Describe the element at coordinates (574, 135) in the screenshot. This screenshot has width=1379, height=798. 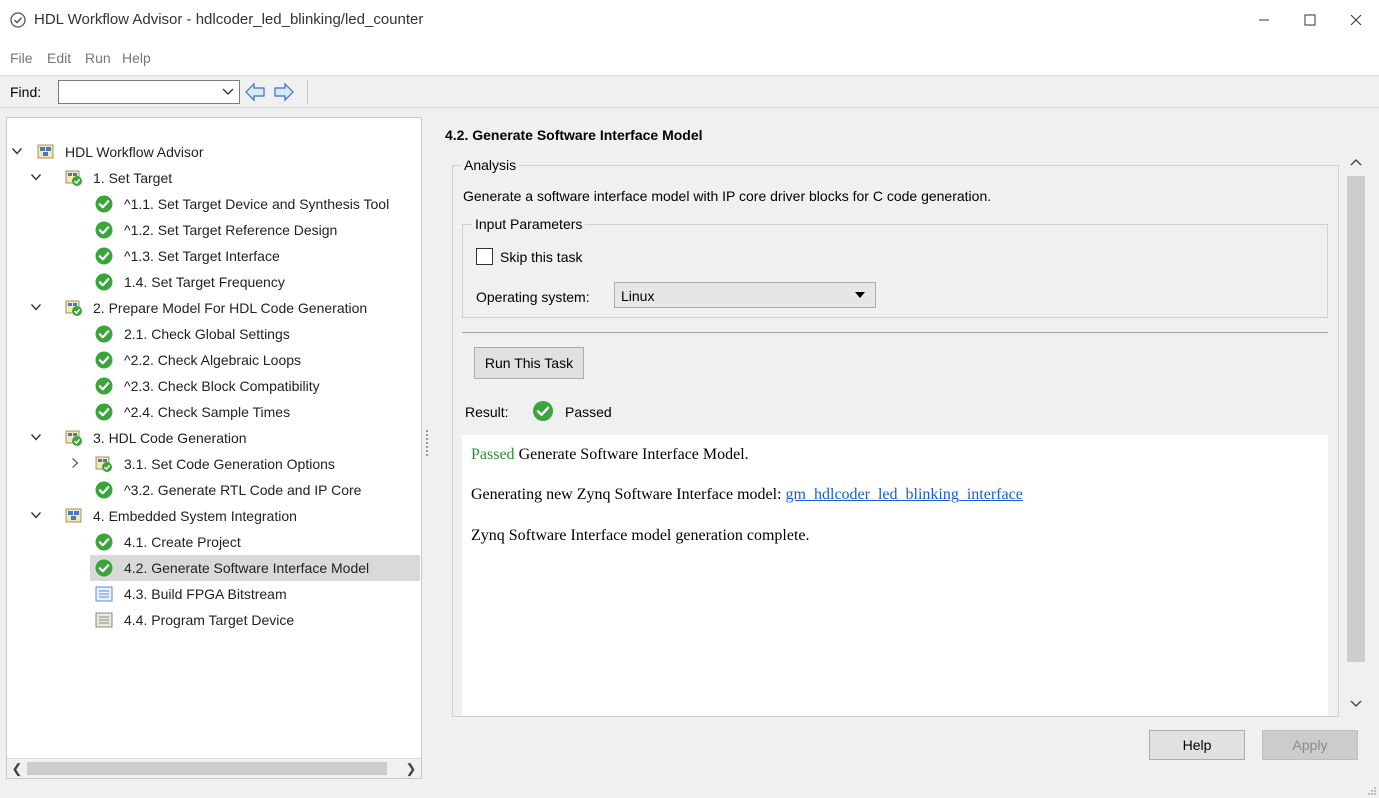
I see `task-title: 4.2. Generate Software Interface Model` at that location.